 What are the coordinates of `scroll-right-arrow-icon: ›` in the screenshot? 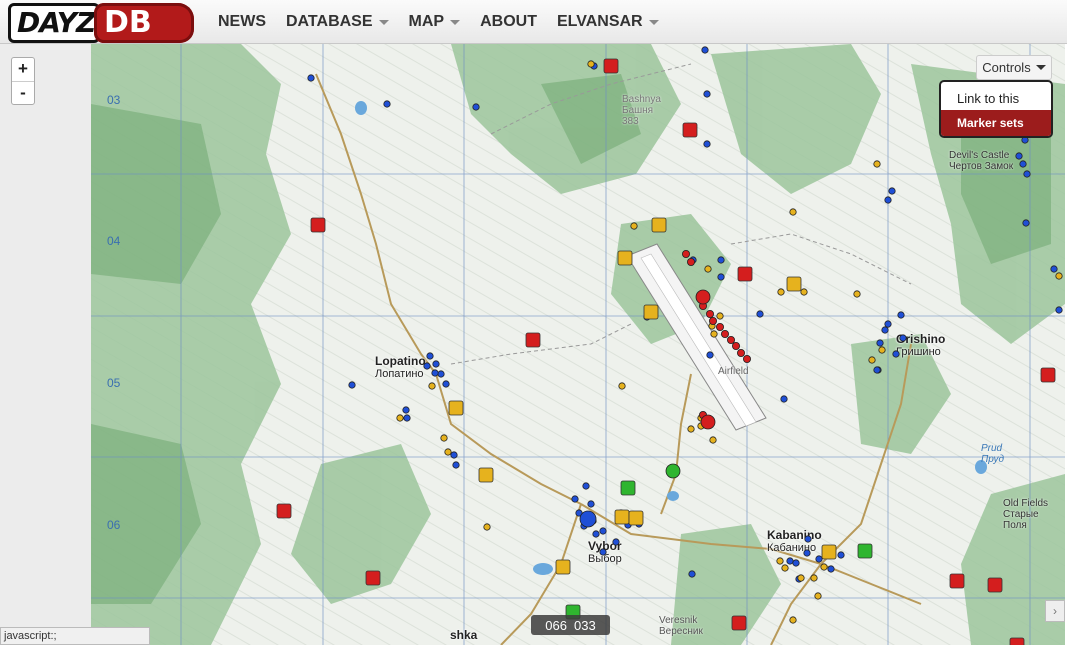 It's located at (1055, 611).